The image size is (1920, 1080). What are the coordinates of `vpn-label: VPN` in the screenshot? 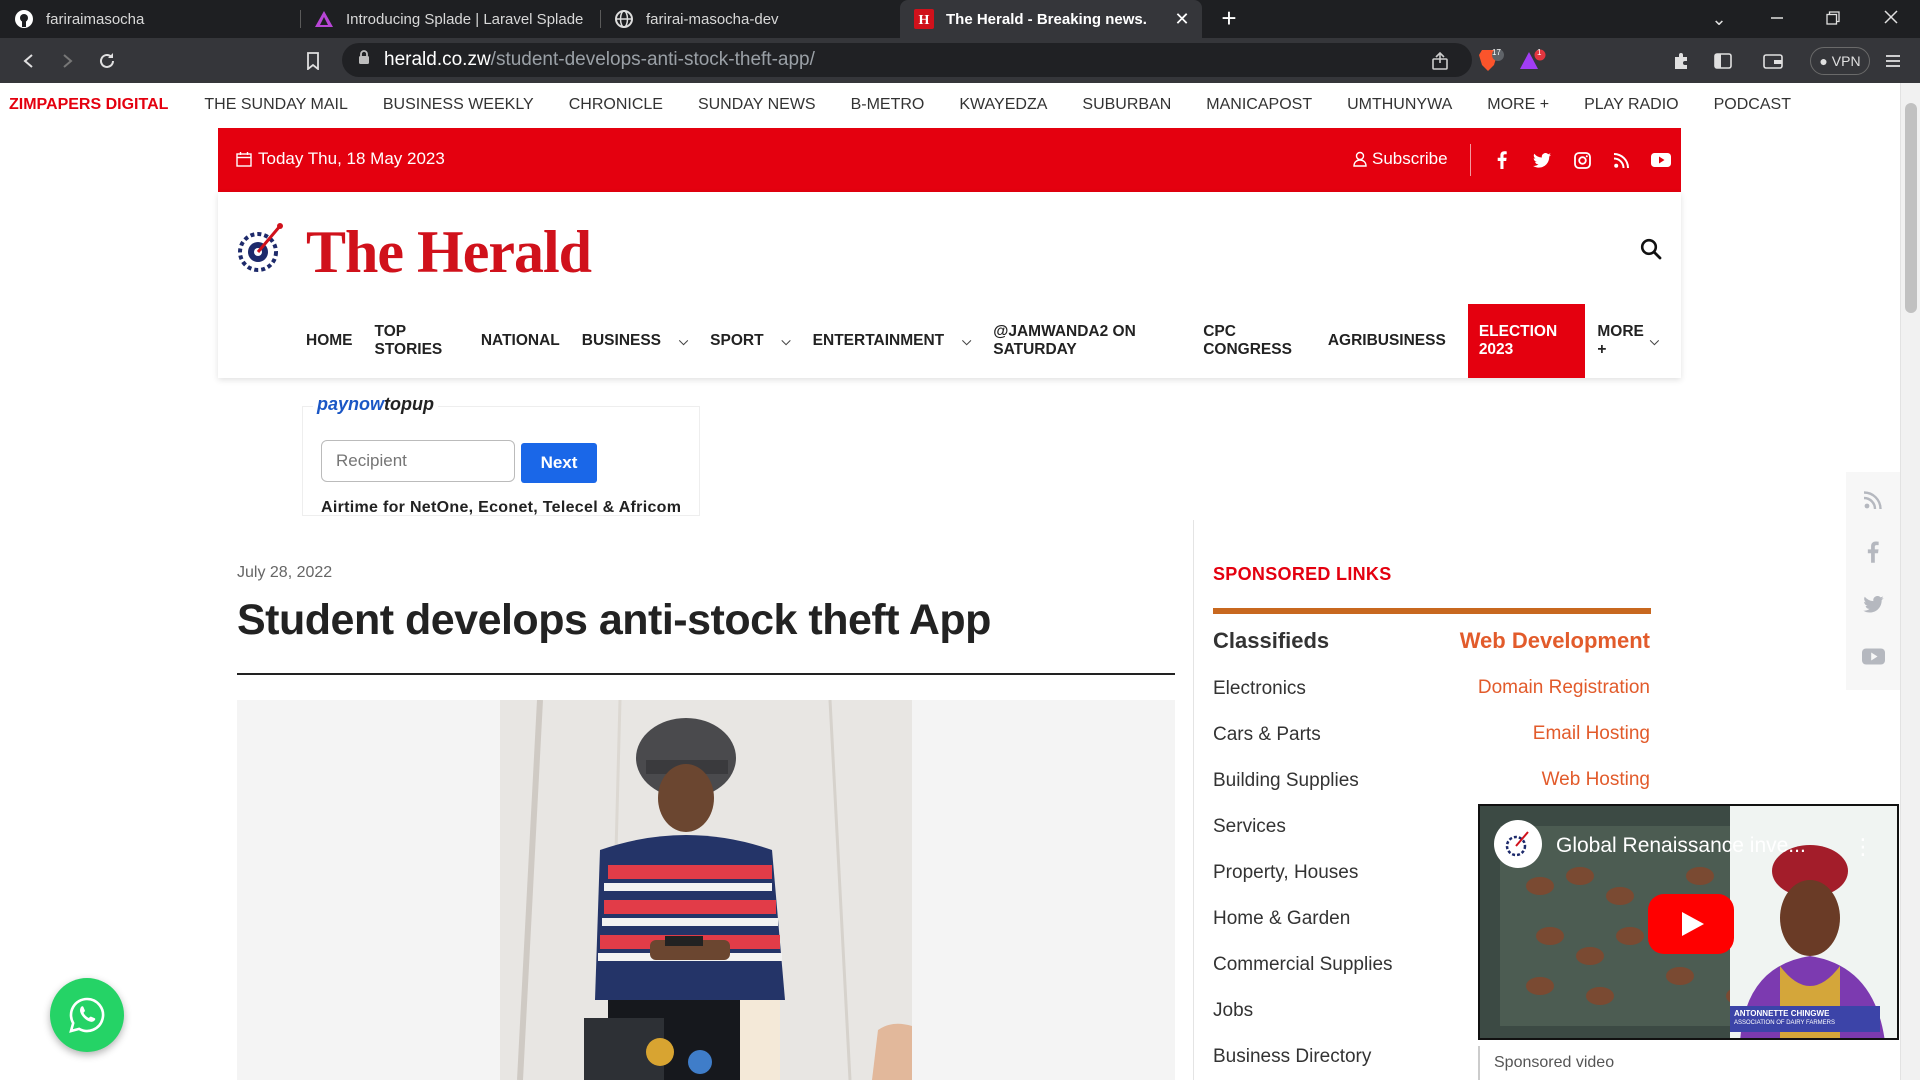 It's located at (1846, 61).